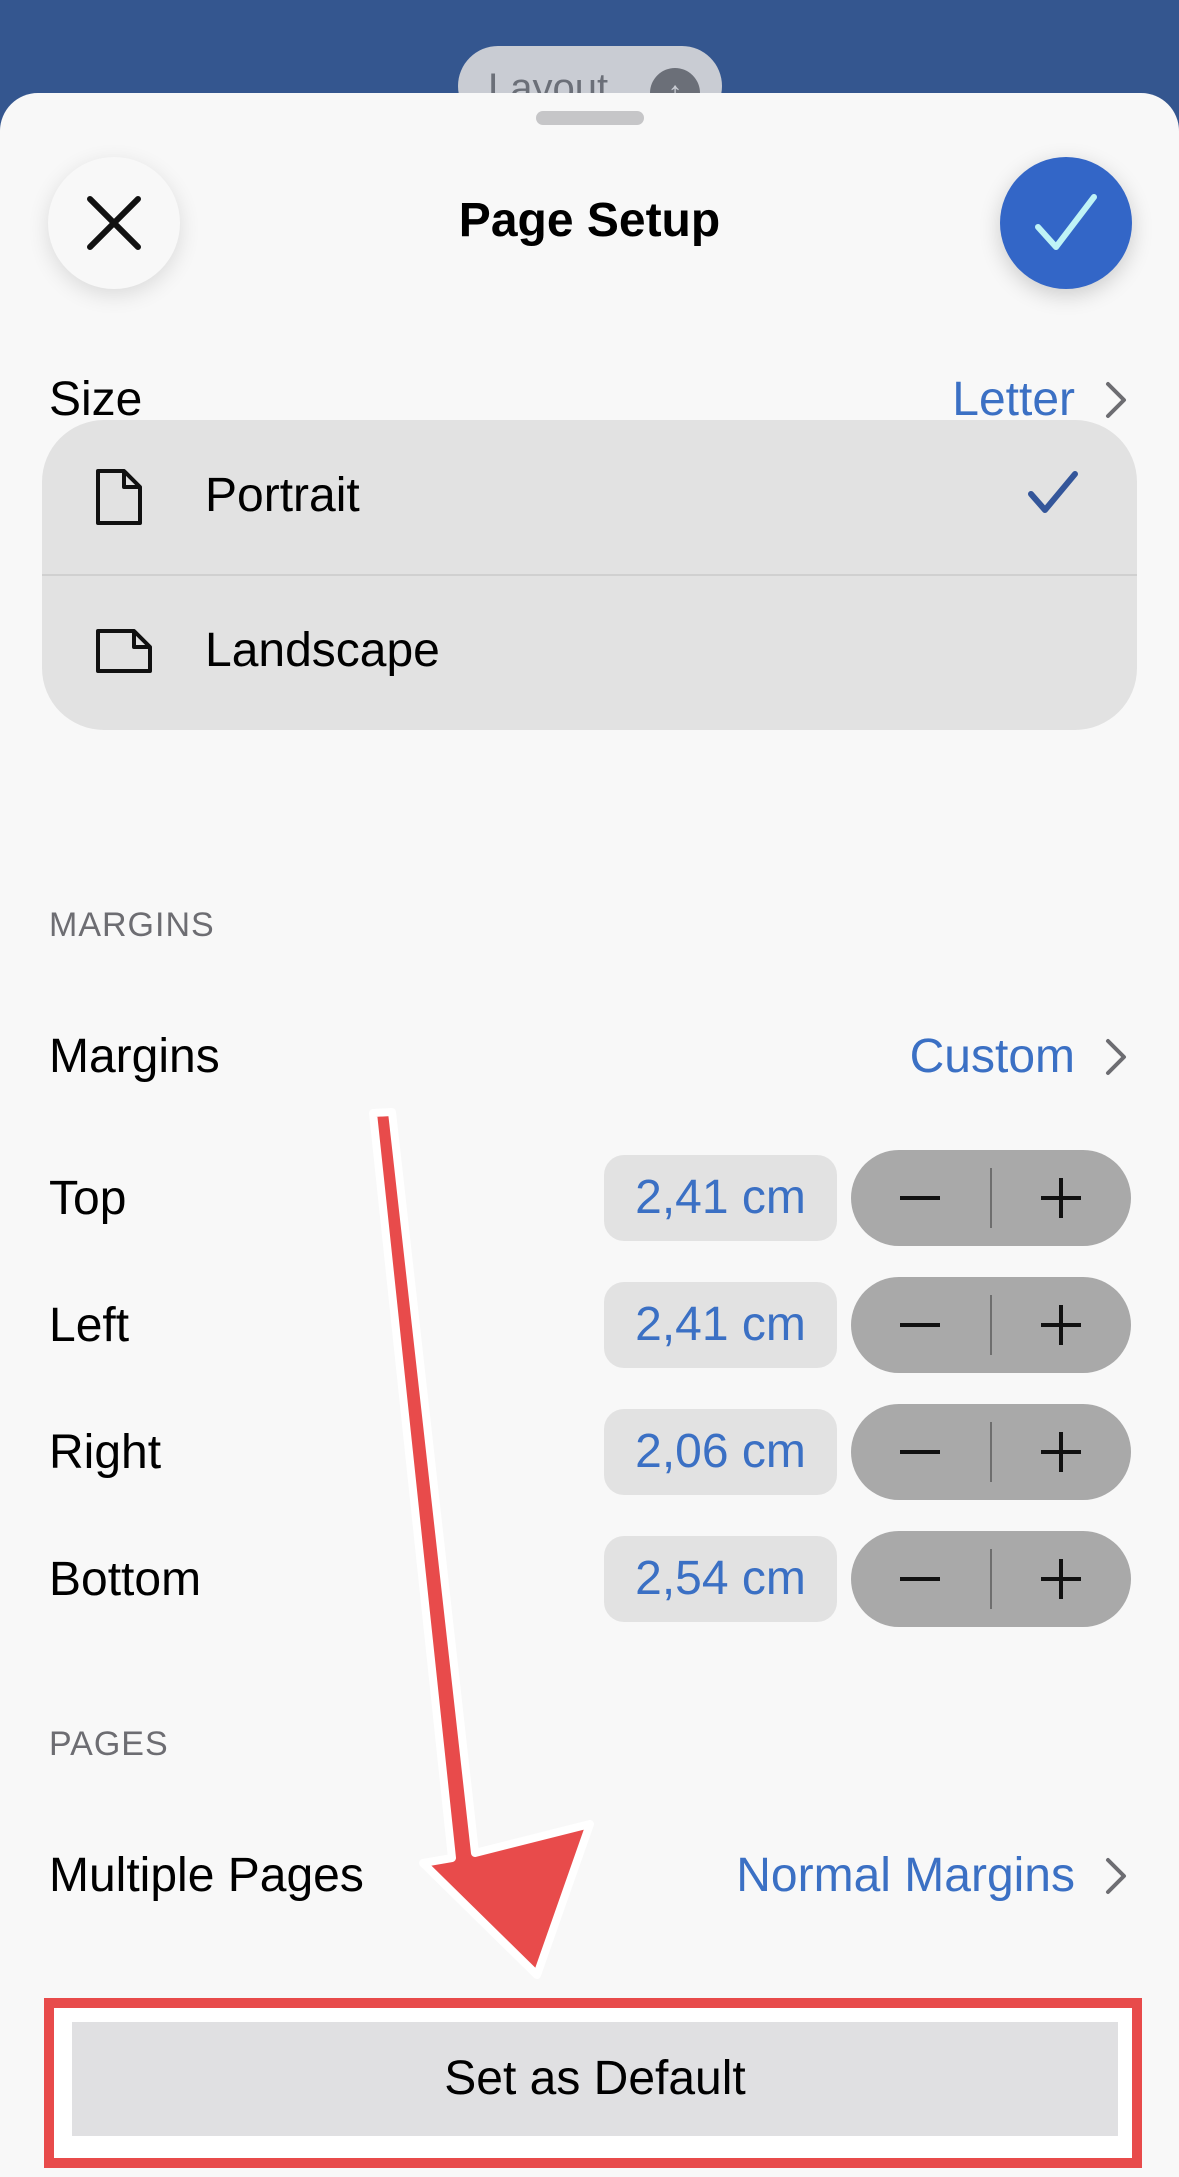 This screenshot has height=2177, width=1179. I want to click on margin-value-field: 2,06 cm, so click(720, 1452).